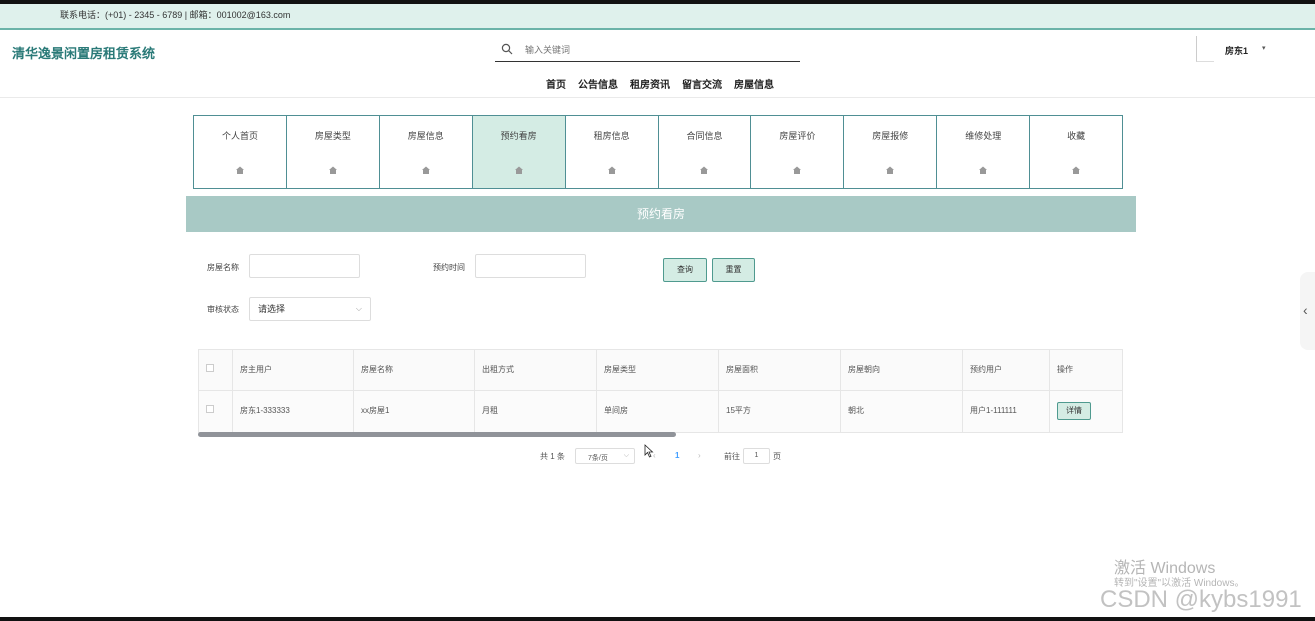 This screenshot has width=1315, height=621. What do you see at coordinates (797, 136) in the screenshot?
I see `tab-label: 房屋评价` at bounding box center [797, 136].